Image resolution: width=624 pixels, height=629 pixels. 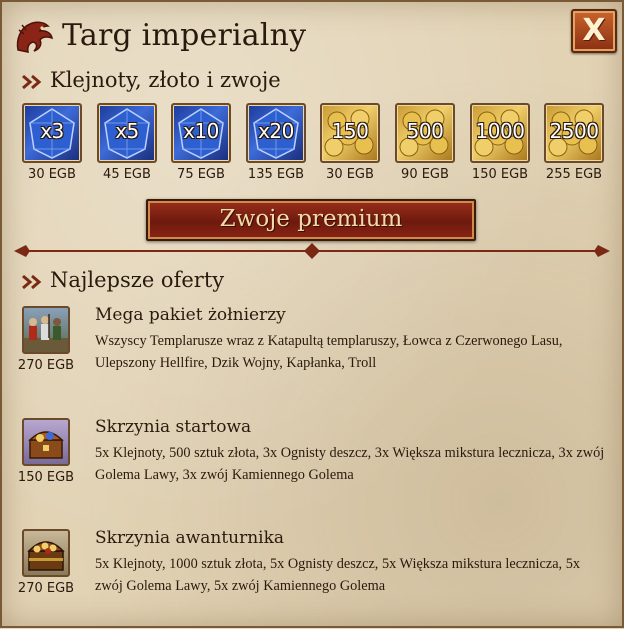 I want to click on gold-coins-icon: 500, so click(x=425, y=133).